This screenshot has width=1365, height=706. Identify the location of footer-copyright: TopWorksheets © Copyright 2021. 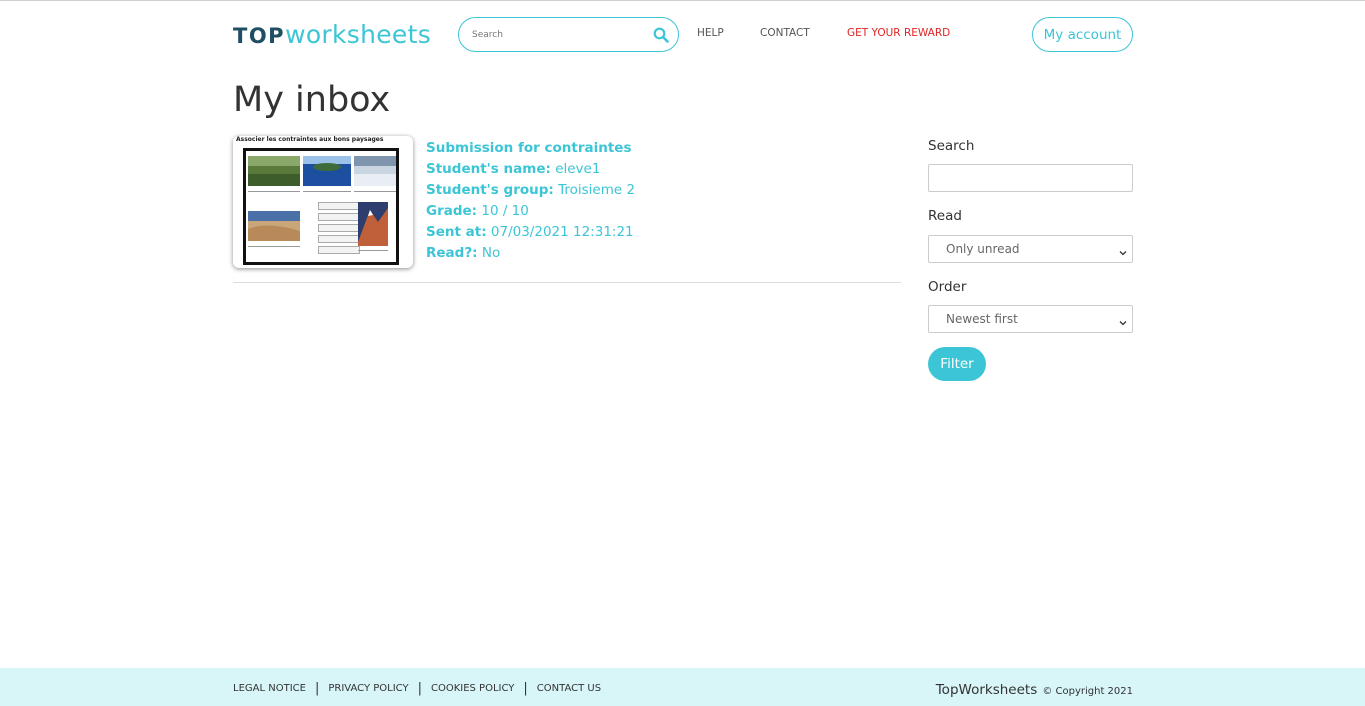
(1034, 688).